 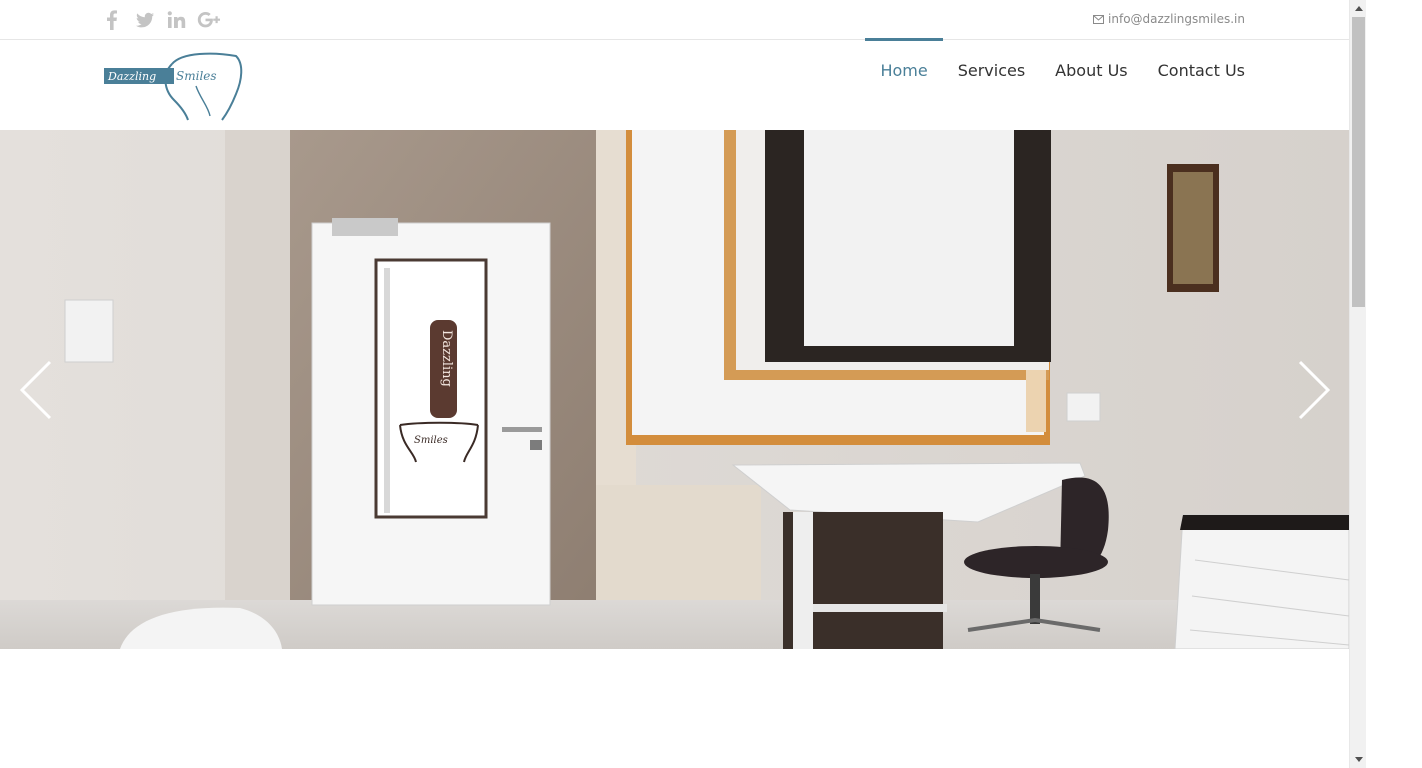 What do you see at coordinates (991, 70) in the screenshot?
I see `nav-services: Services` at bounding box center [991, 70].